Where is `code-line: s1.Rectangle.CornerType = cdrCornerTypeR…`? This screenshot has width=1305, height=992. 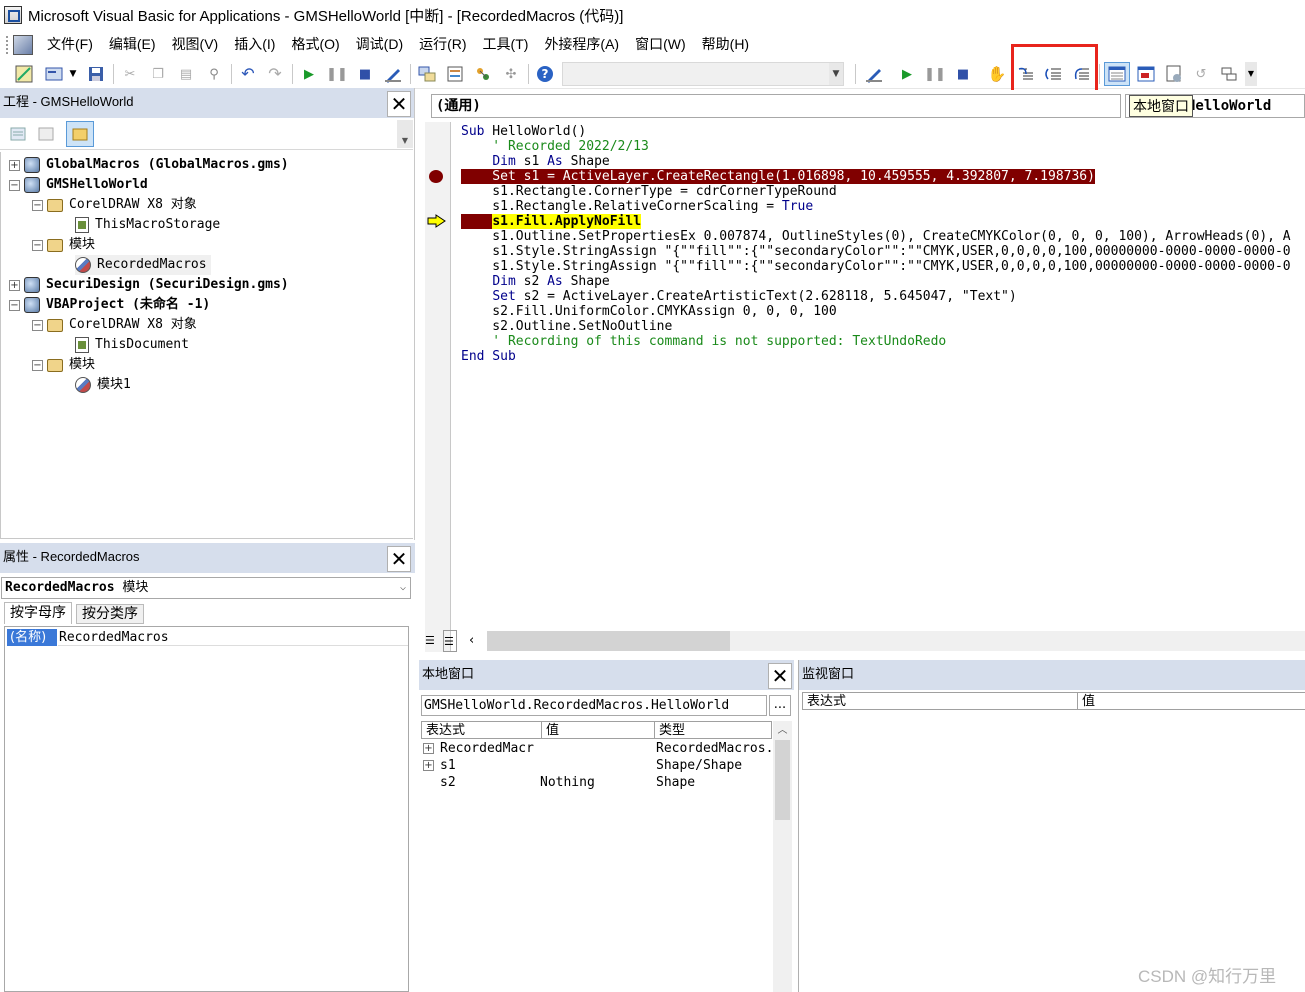 code-line: s1.Rectangle.CornerType = cdrCornerTypeR… is located at coordinates (648, 191).